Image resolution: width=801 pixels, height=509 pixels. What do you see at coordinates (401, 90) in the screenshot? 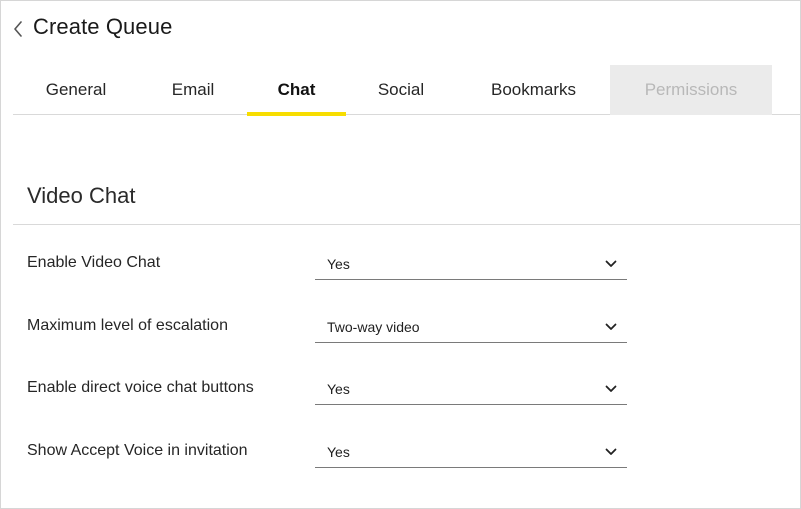
I see `tab-social: Social` at bounding box center [401, 90].